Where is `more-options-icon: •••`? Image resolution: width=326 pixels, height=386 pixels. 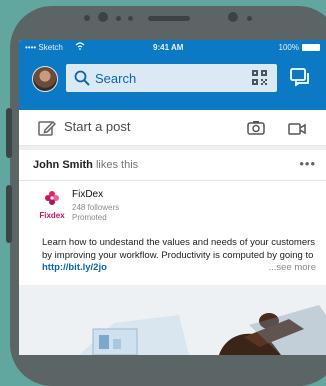 more-options-icon: ••• is located at coordinates (307, 163).